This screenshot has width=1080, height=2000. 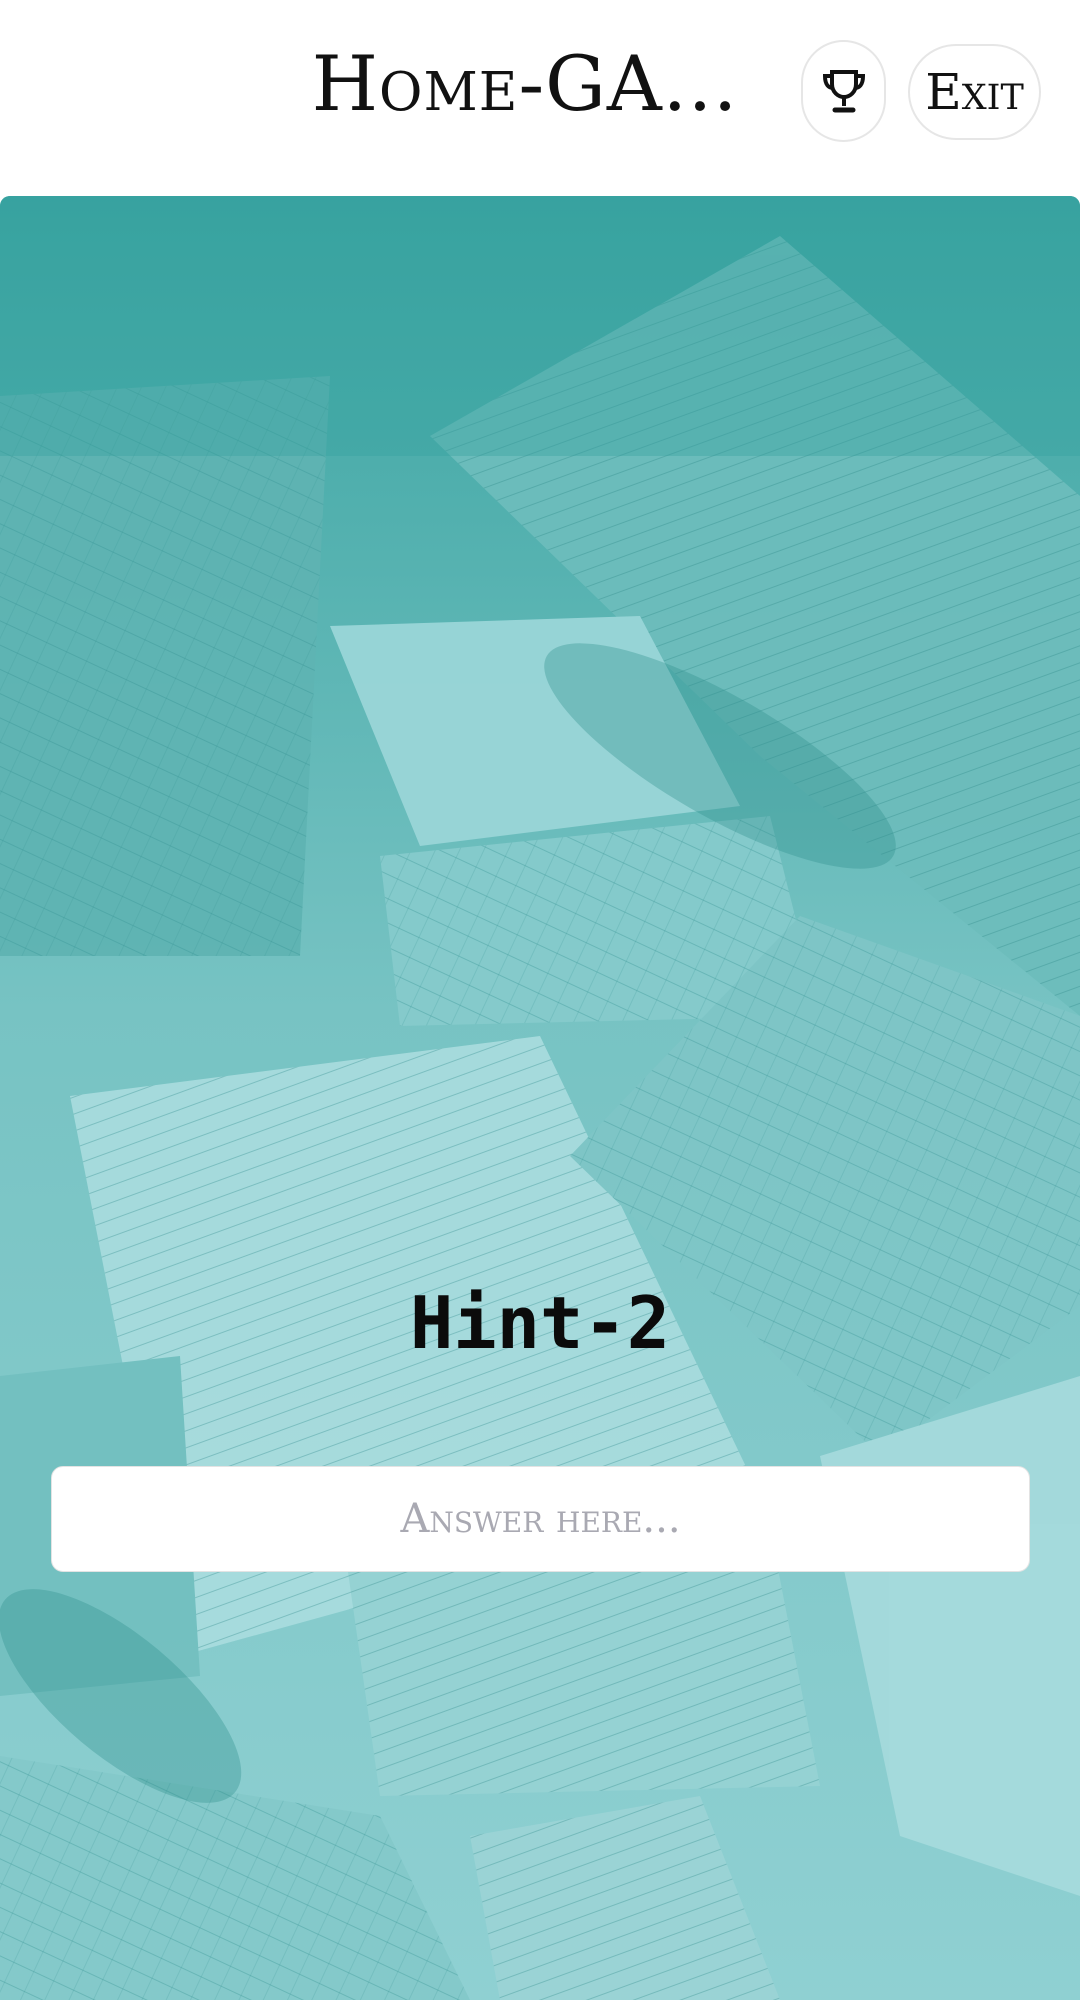 I want to click on leaderboard-button, so click(x=843, y=91).